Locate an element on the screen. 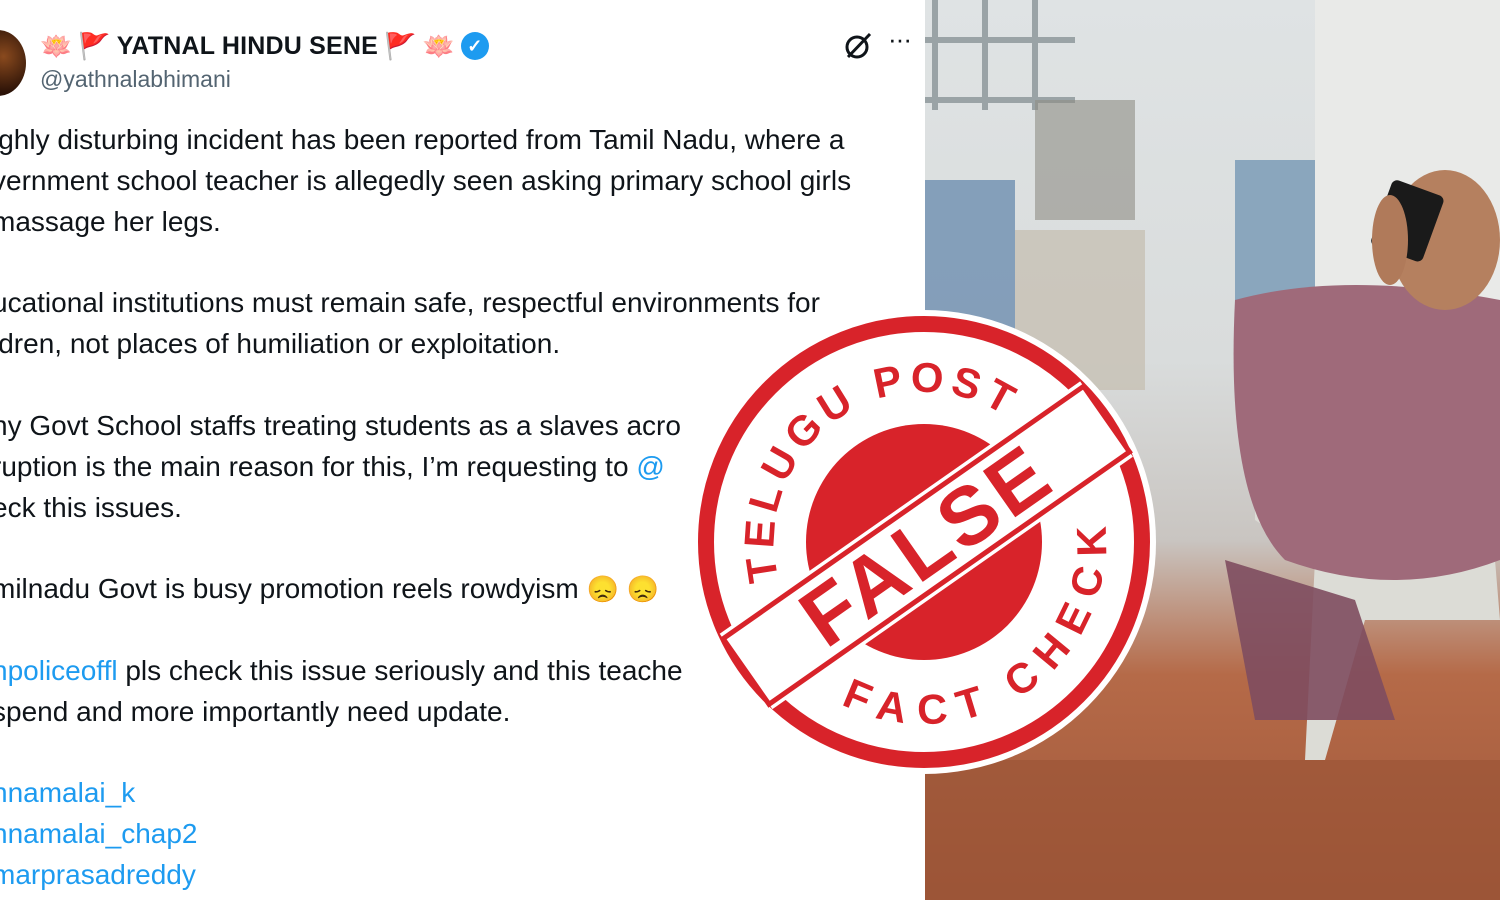 The image size is (1500, 900). child-face-blur is located at coordinates (1085, 160).